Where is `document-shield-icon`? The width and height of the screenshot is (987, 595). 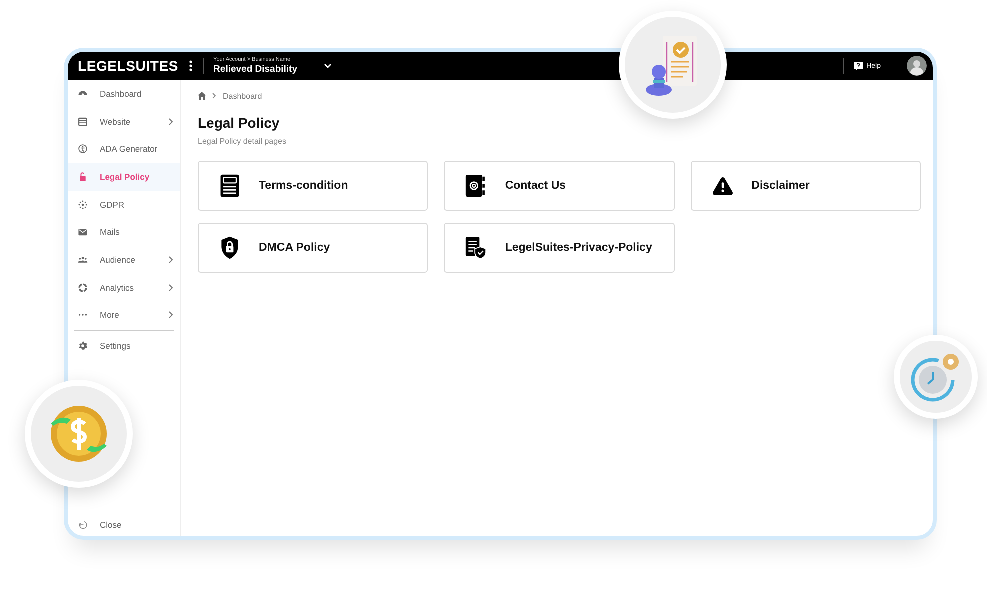 document-shield-icon is located at coordinates (476, 248).